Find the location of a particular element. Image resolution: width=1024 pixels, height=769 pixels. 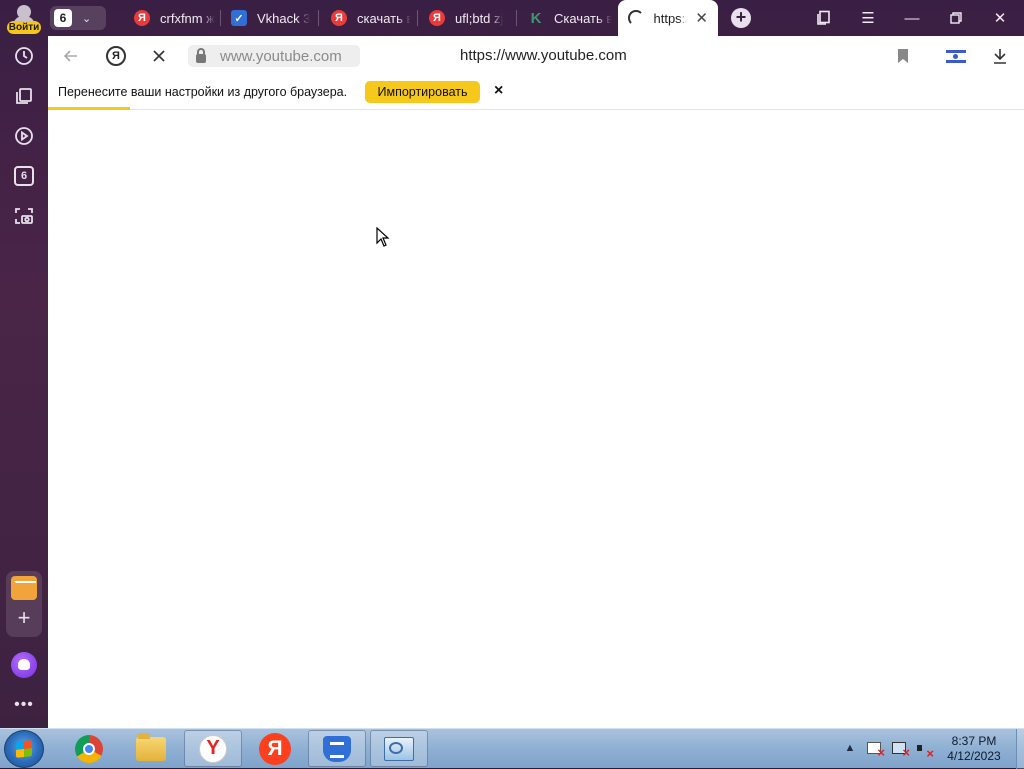

tab-item: Я скачать в is located at coordinates (371, 18).